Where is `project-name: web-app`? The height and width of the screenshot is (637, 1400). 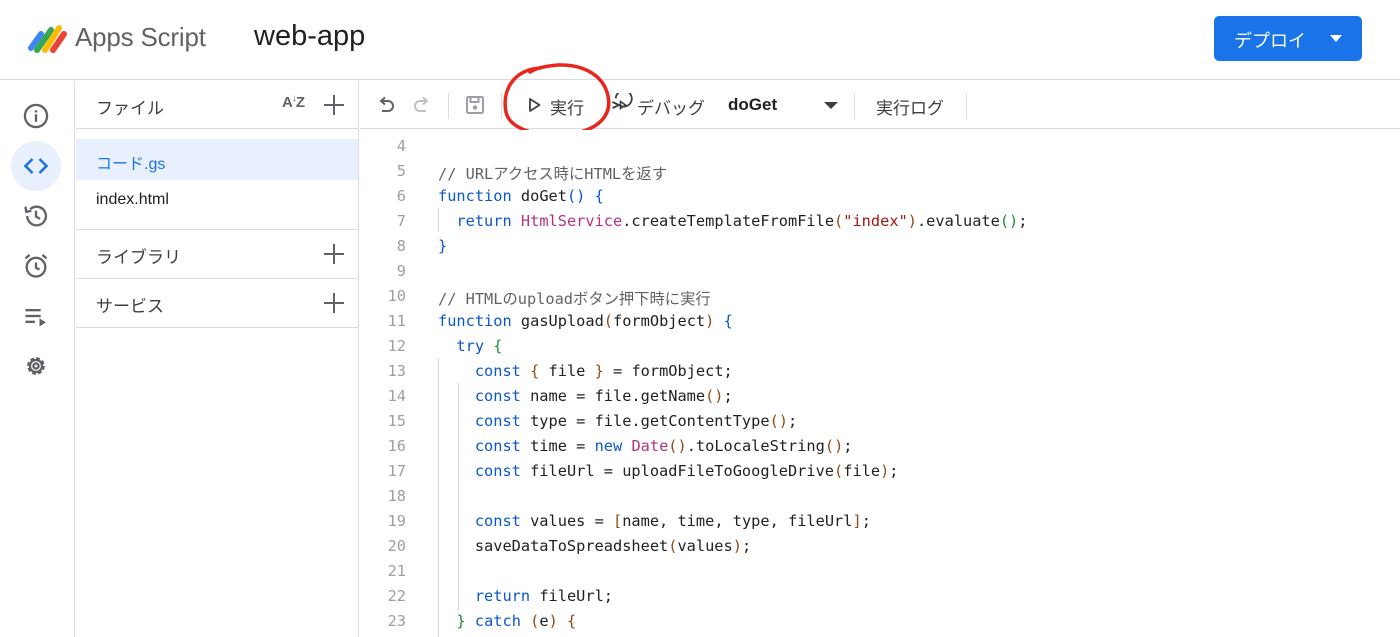 project-name: web-app is located at coordinates (309, 36).